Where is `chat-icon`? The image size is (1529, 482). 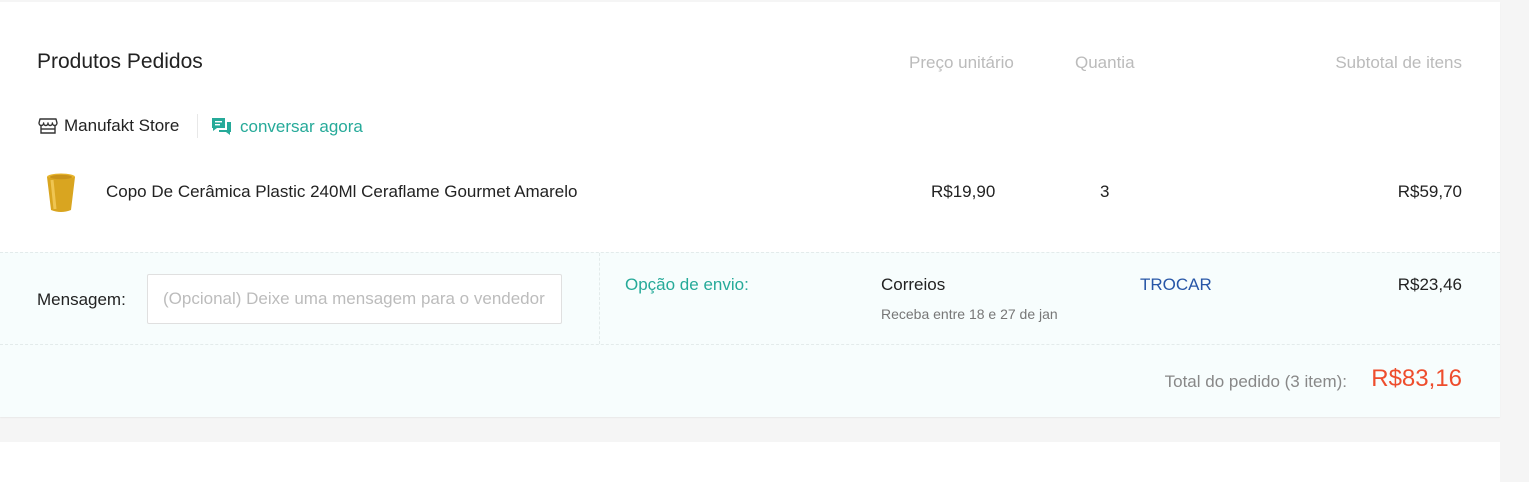
chat-icon is located at coordinates (221, 126).